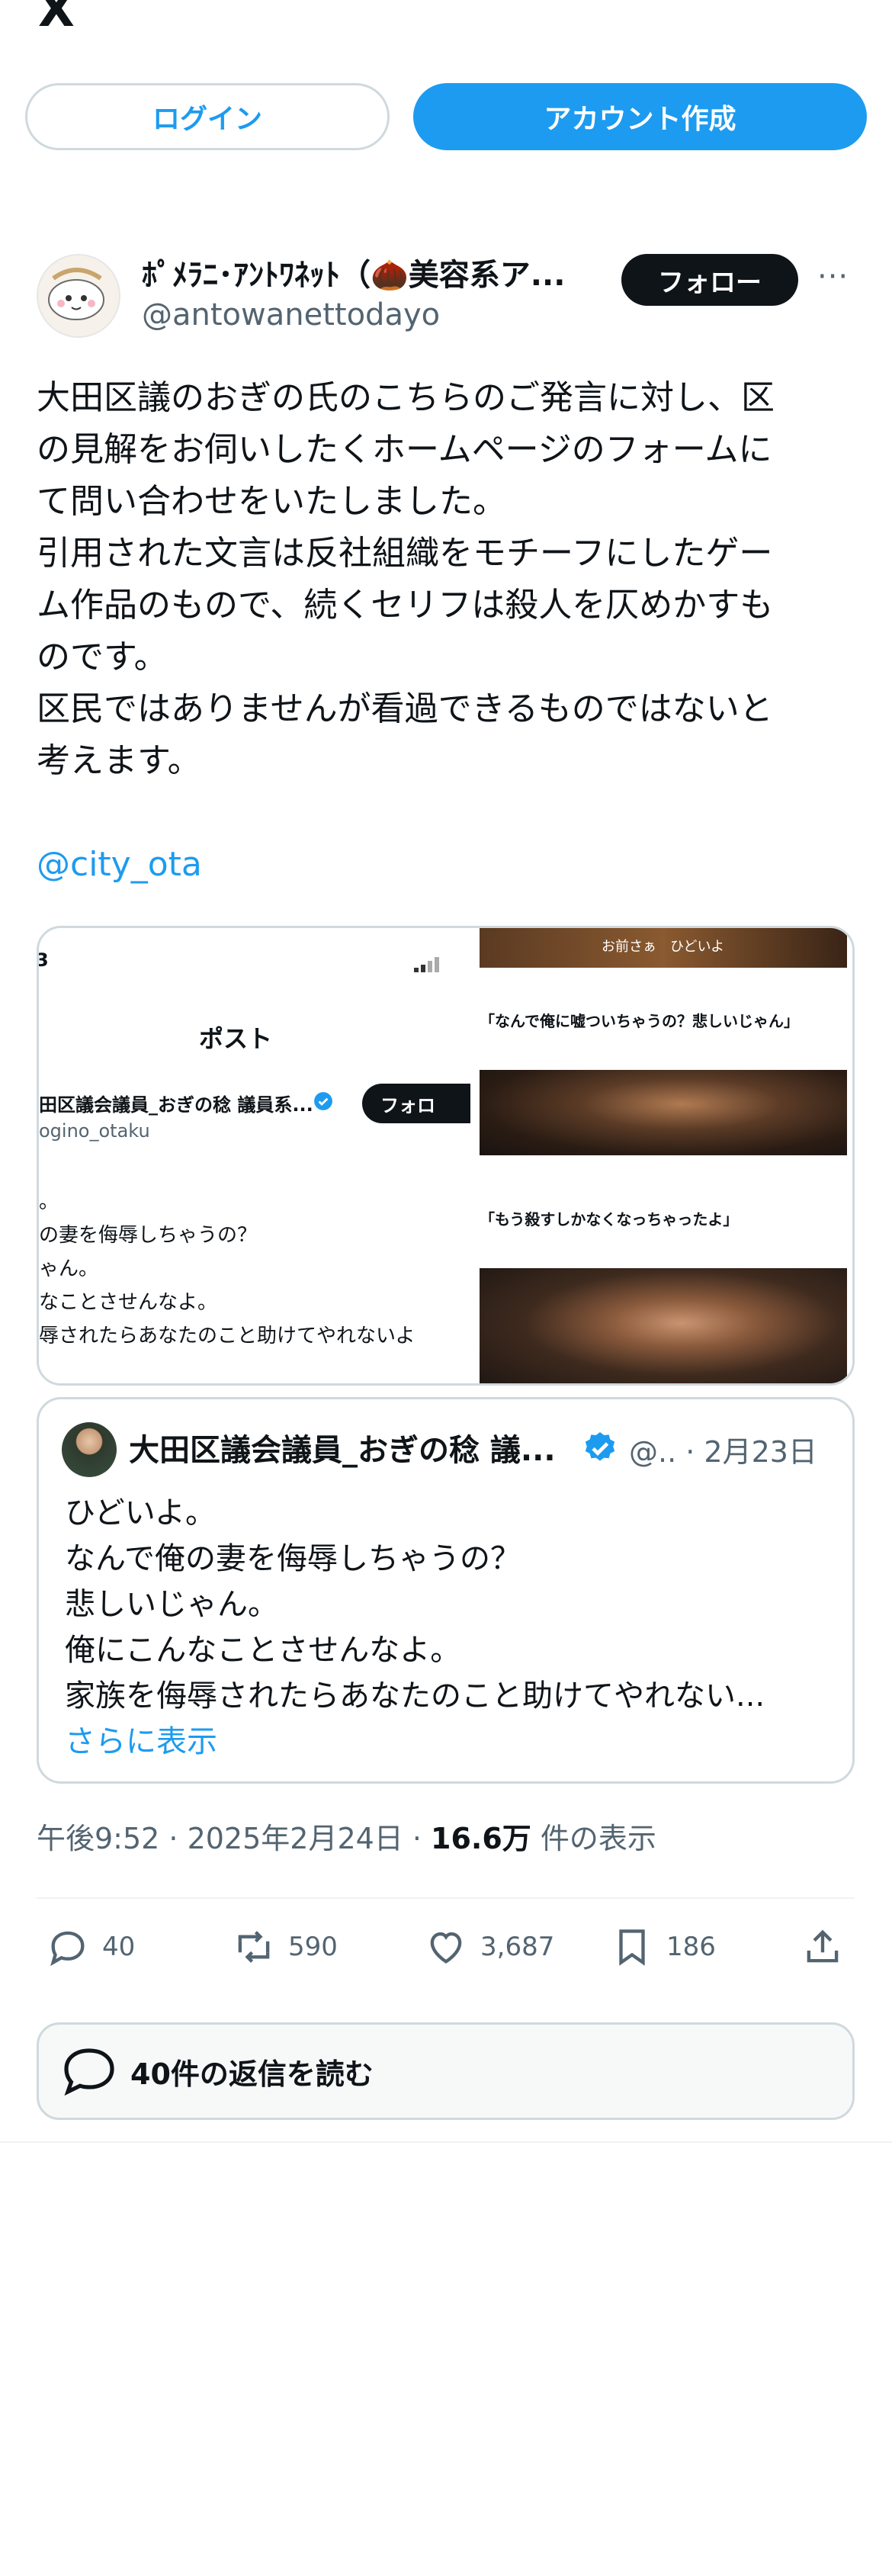 The height and width of the screenshot is (2576, 892). What do you see at coordinates (252, 2074) in the screenshot?
I see `read-replies-label: 40件の返信を読む` at bounding box center [252, 2074].